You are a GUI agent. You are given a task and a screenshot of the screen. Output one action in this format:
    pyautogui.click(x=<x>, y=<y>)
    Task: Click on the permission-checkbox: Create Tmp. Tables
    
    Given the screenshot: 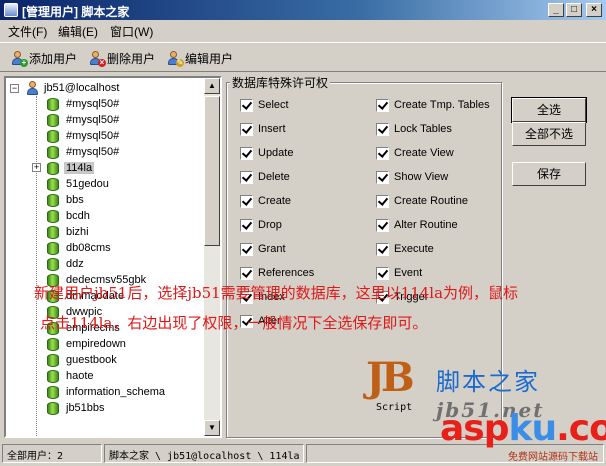 What is the action you would take?
    pyautogui.click(x=433, y=105)
    